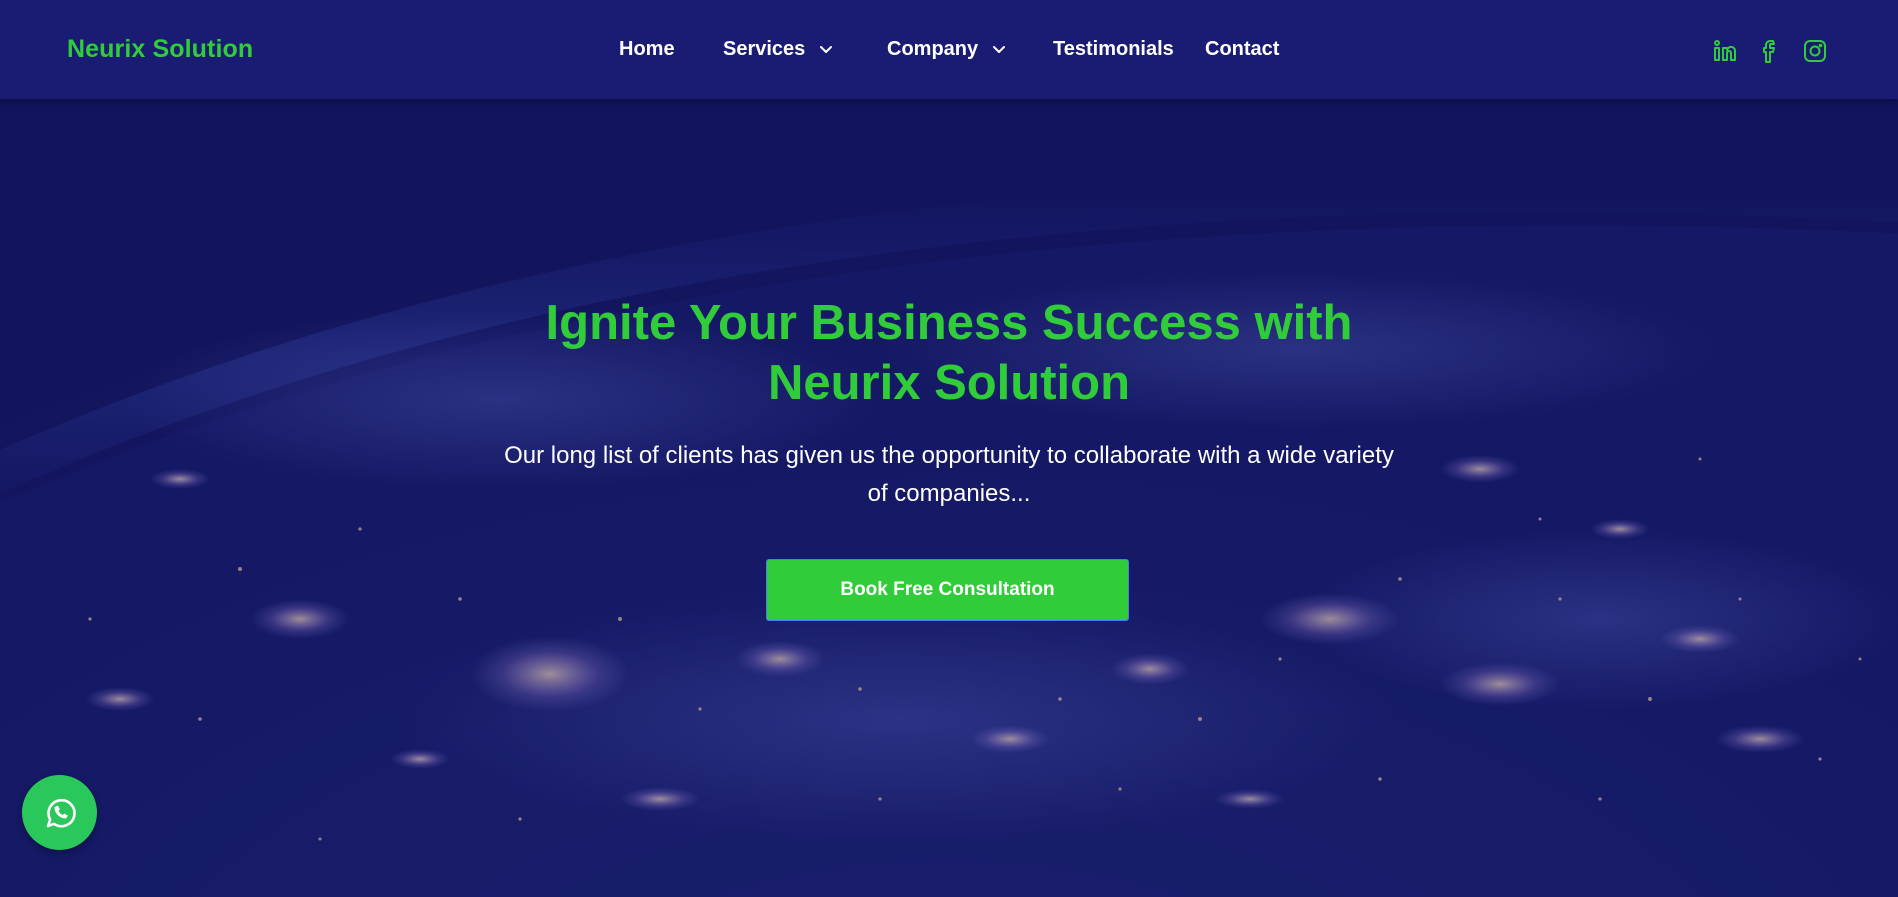 The height and width of the screenshot is (897, 1898). I want to click on nav-item-contact: Contact, so click(1242, 49).